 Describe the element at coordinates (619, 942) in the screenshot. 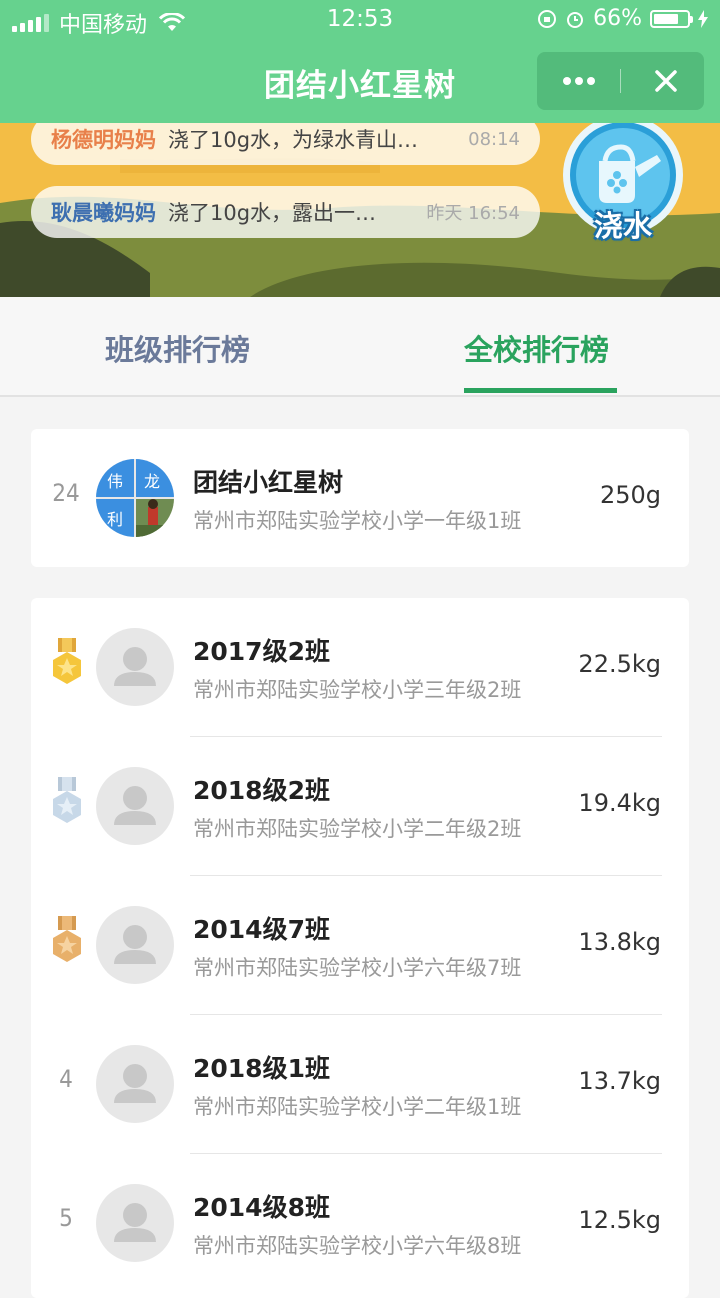

I see `water-amount: 13.8kg` at that location.